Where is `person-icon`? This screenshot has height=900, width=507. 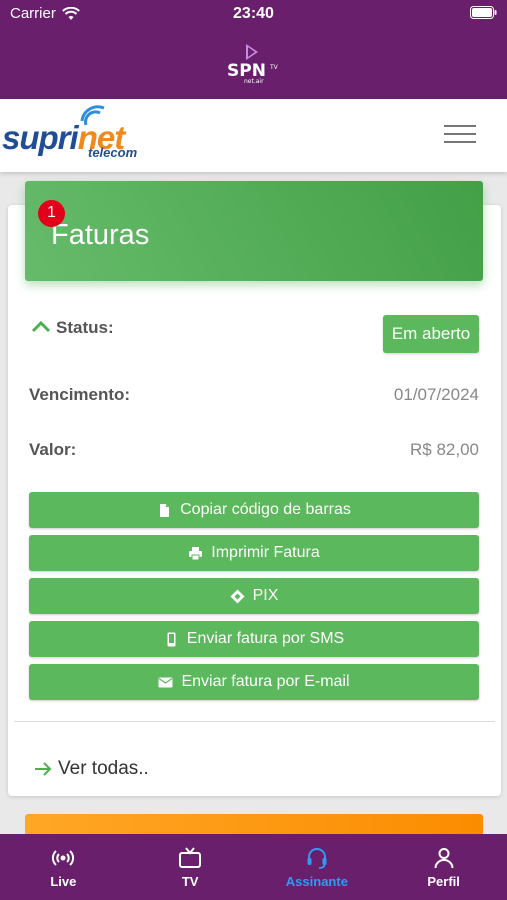 person-icon is located at coordinates (444, 858).